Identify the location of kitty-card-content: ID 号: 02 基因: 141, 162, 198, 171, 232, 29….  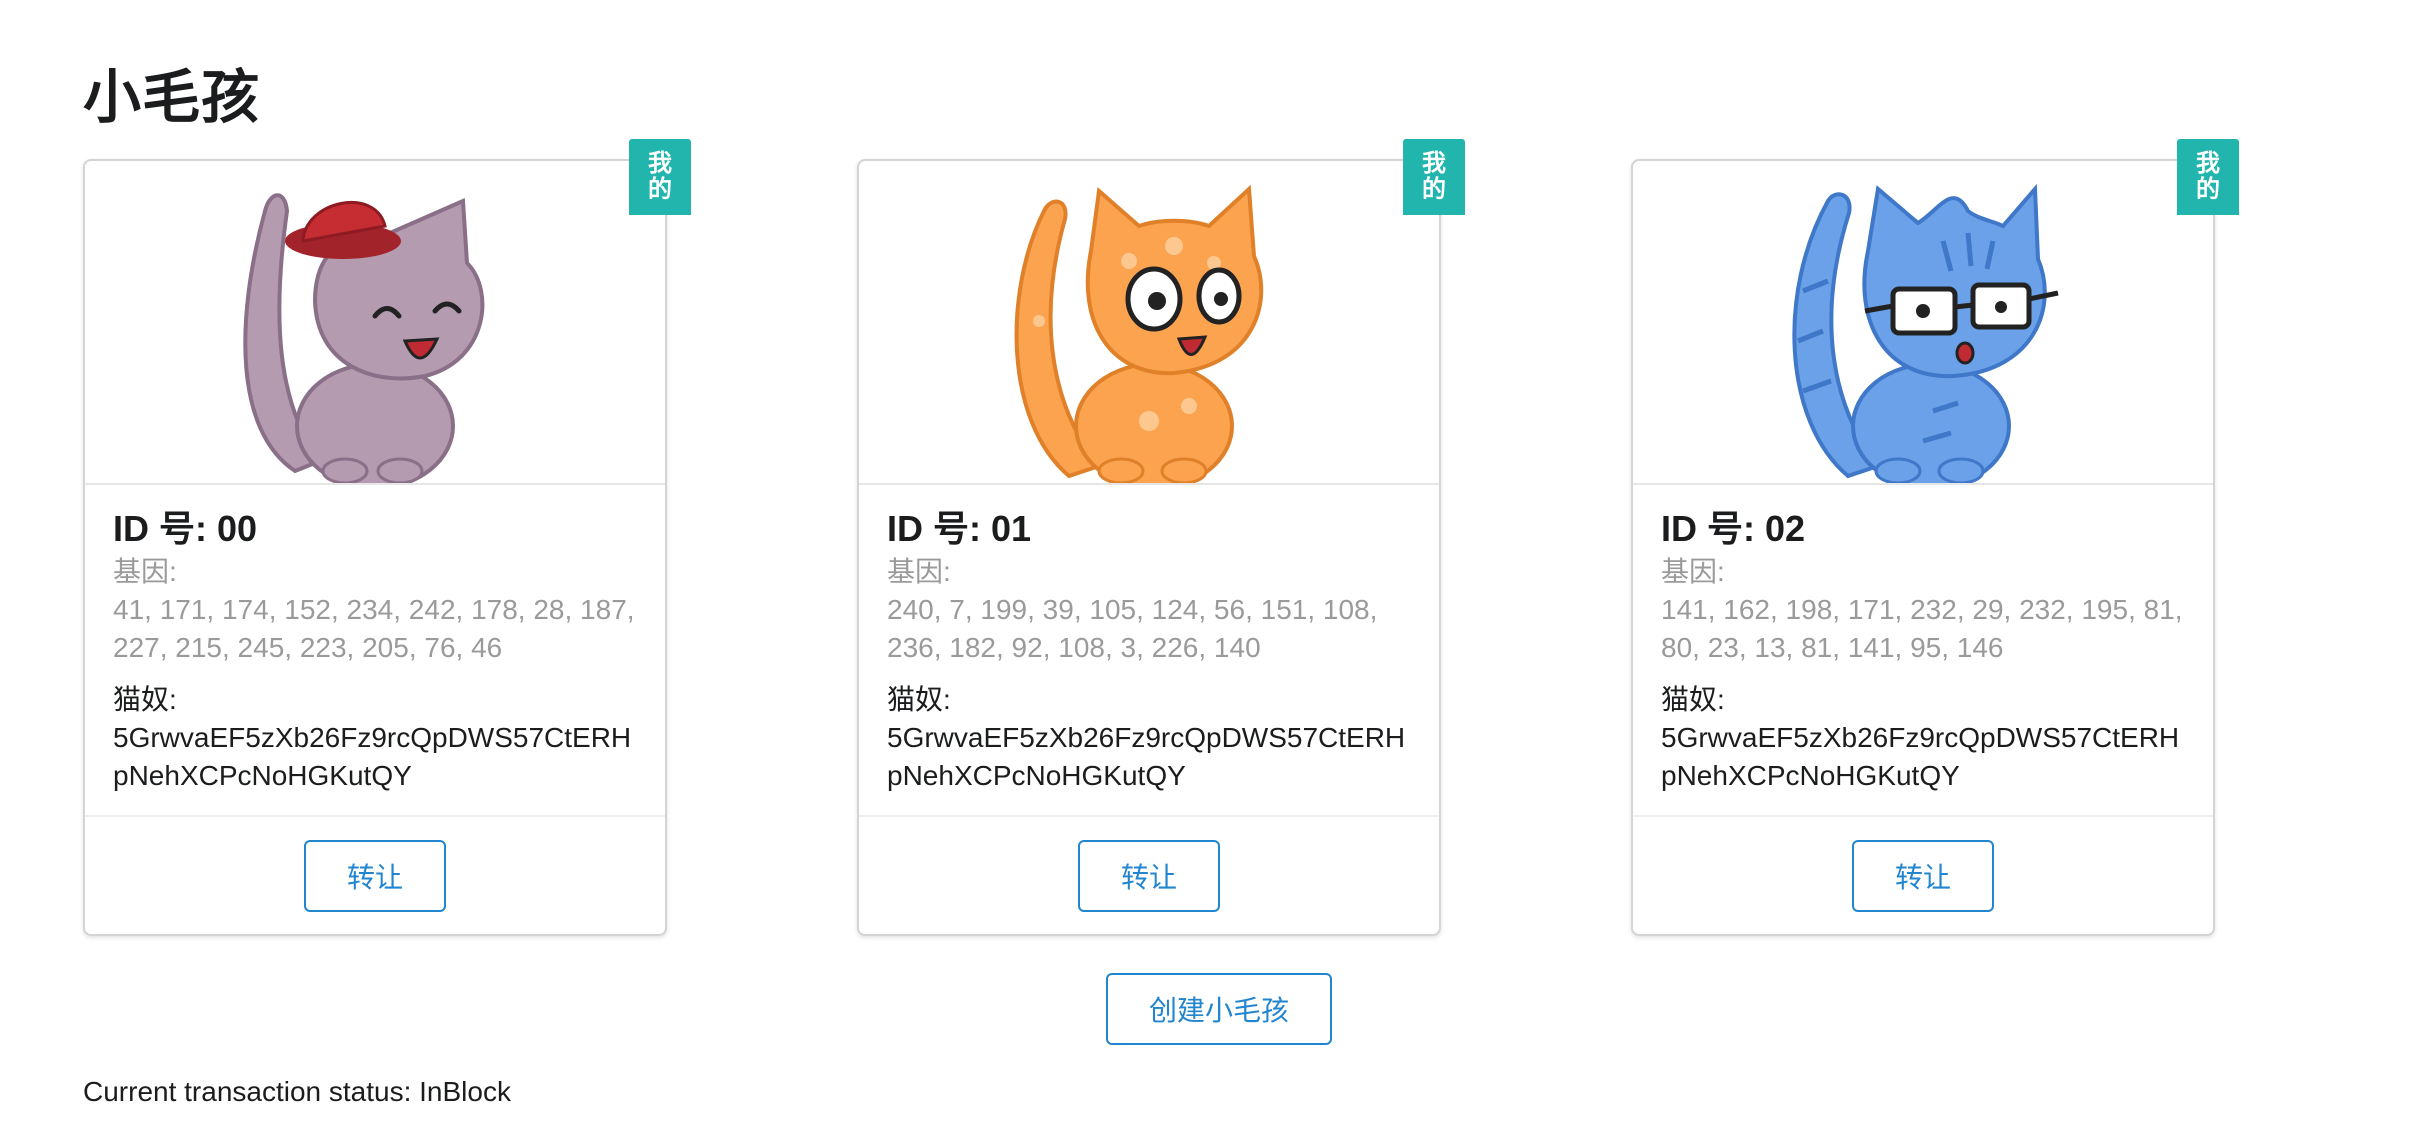
(1923, 651).